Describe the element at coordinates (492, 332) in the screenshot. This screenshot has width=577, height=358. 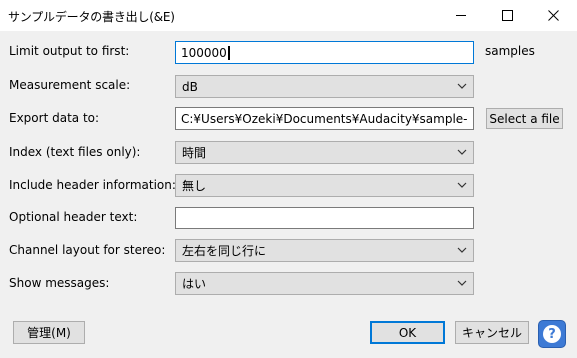
I see `cancel-button: キャンセル` at that location.